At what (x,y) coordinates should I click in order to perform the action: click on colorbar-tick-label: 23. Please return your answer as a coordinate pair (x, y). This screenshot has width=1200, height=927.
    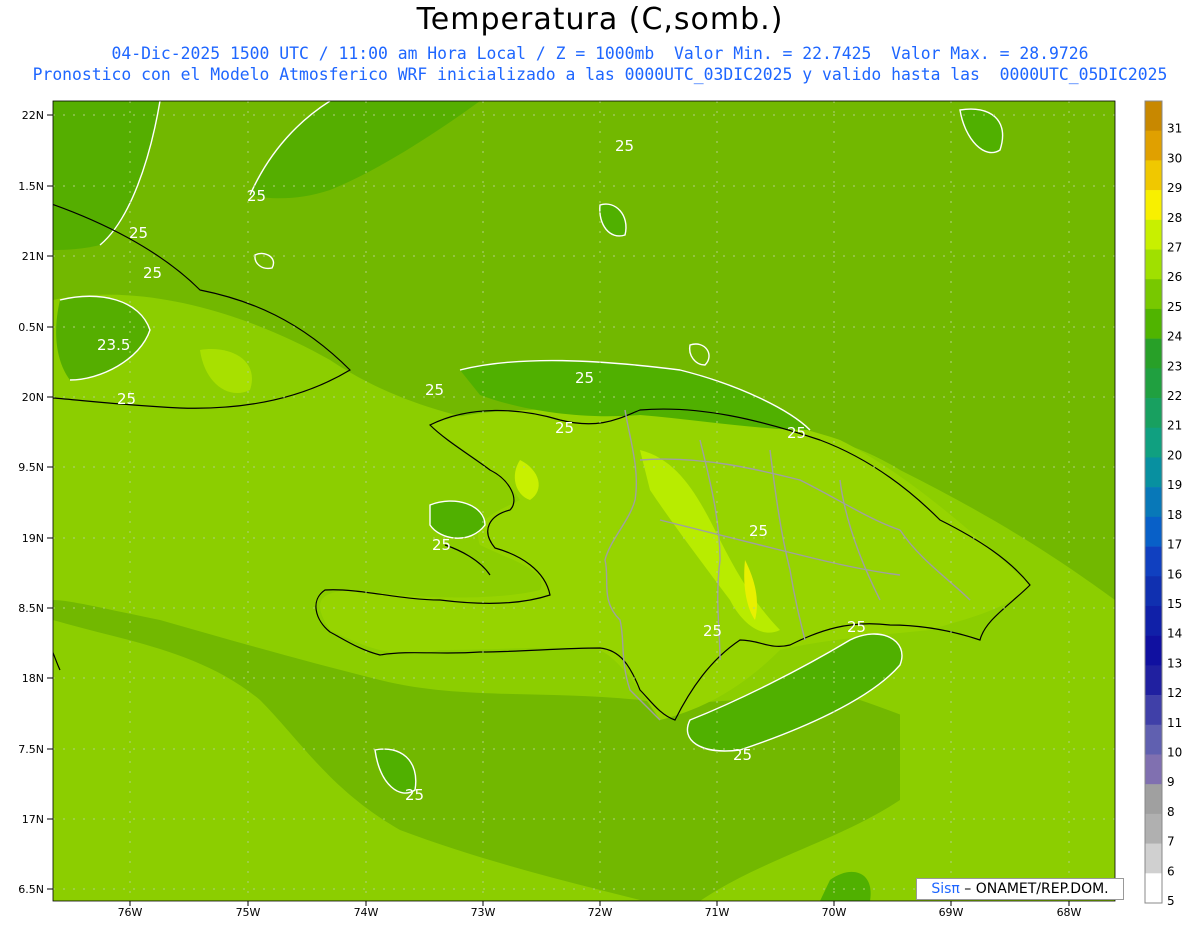
    Looking at the image, I should click on (1174, 366).